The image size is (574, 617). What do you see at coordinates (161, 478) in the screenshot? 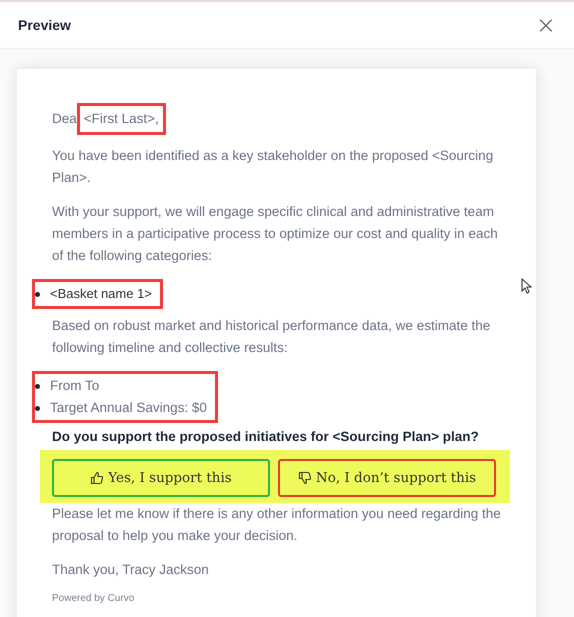
I see `approve-button: Yes, I support this` at bounding box center [161, 478].